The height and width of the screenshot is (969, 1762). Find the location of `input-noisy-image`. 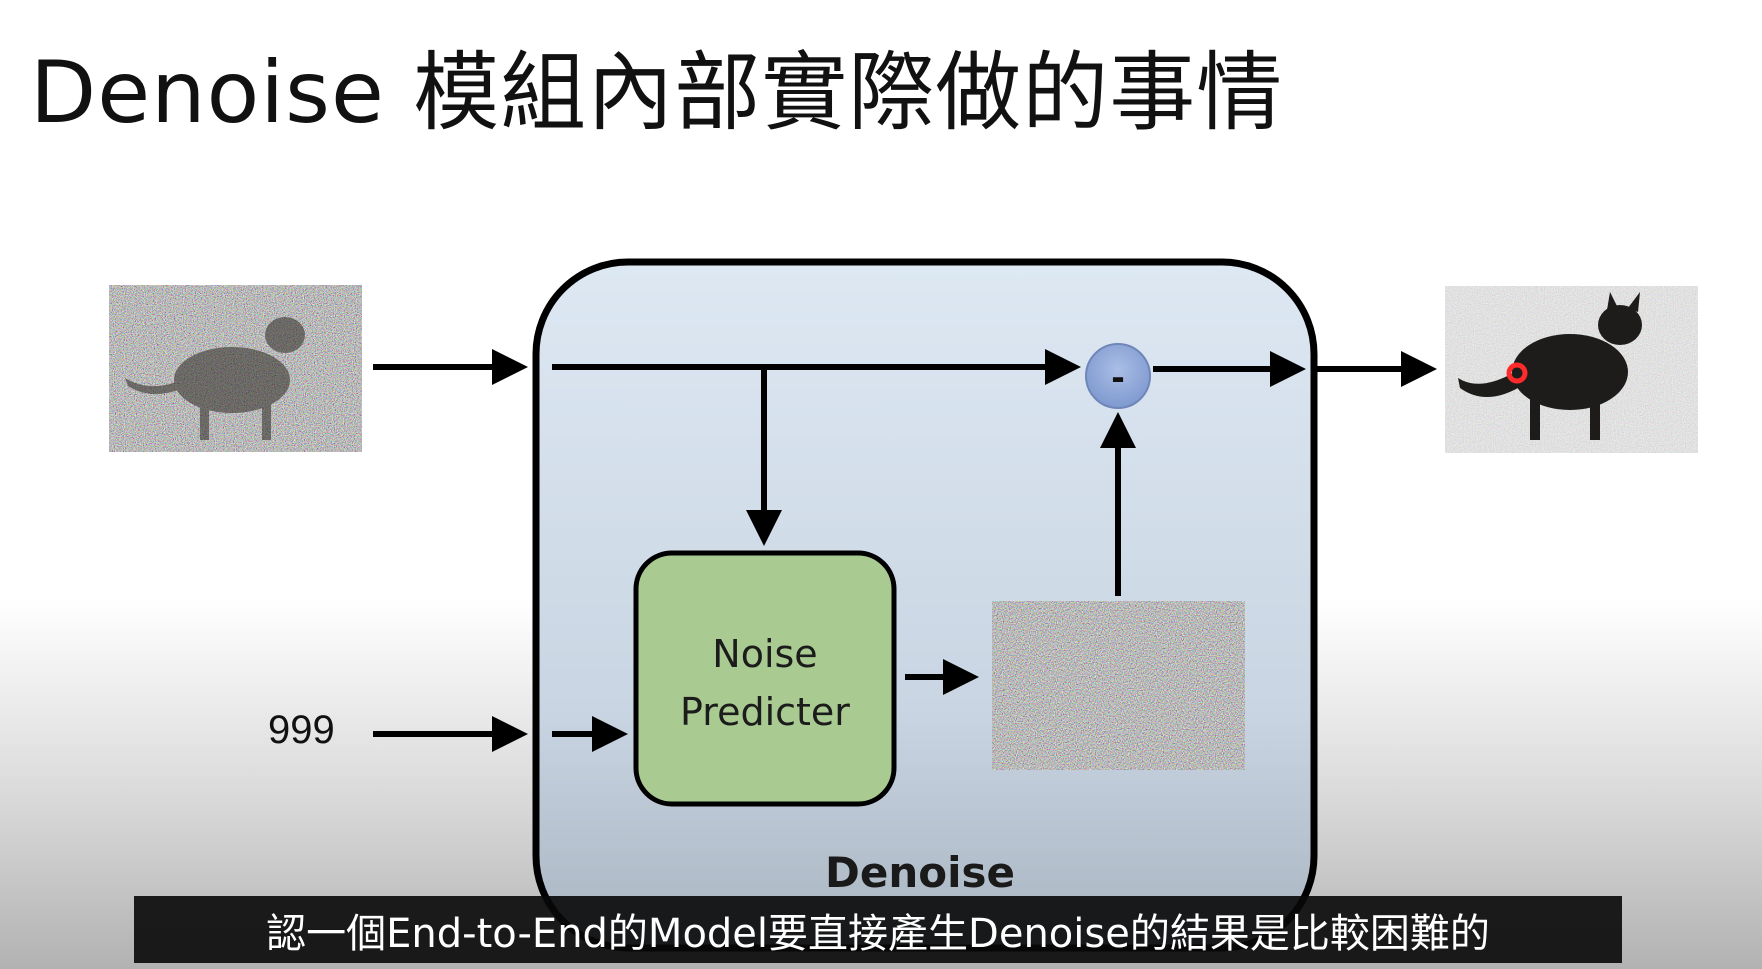

input-noisy-image is located at coordinates (235, 368).